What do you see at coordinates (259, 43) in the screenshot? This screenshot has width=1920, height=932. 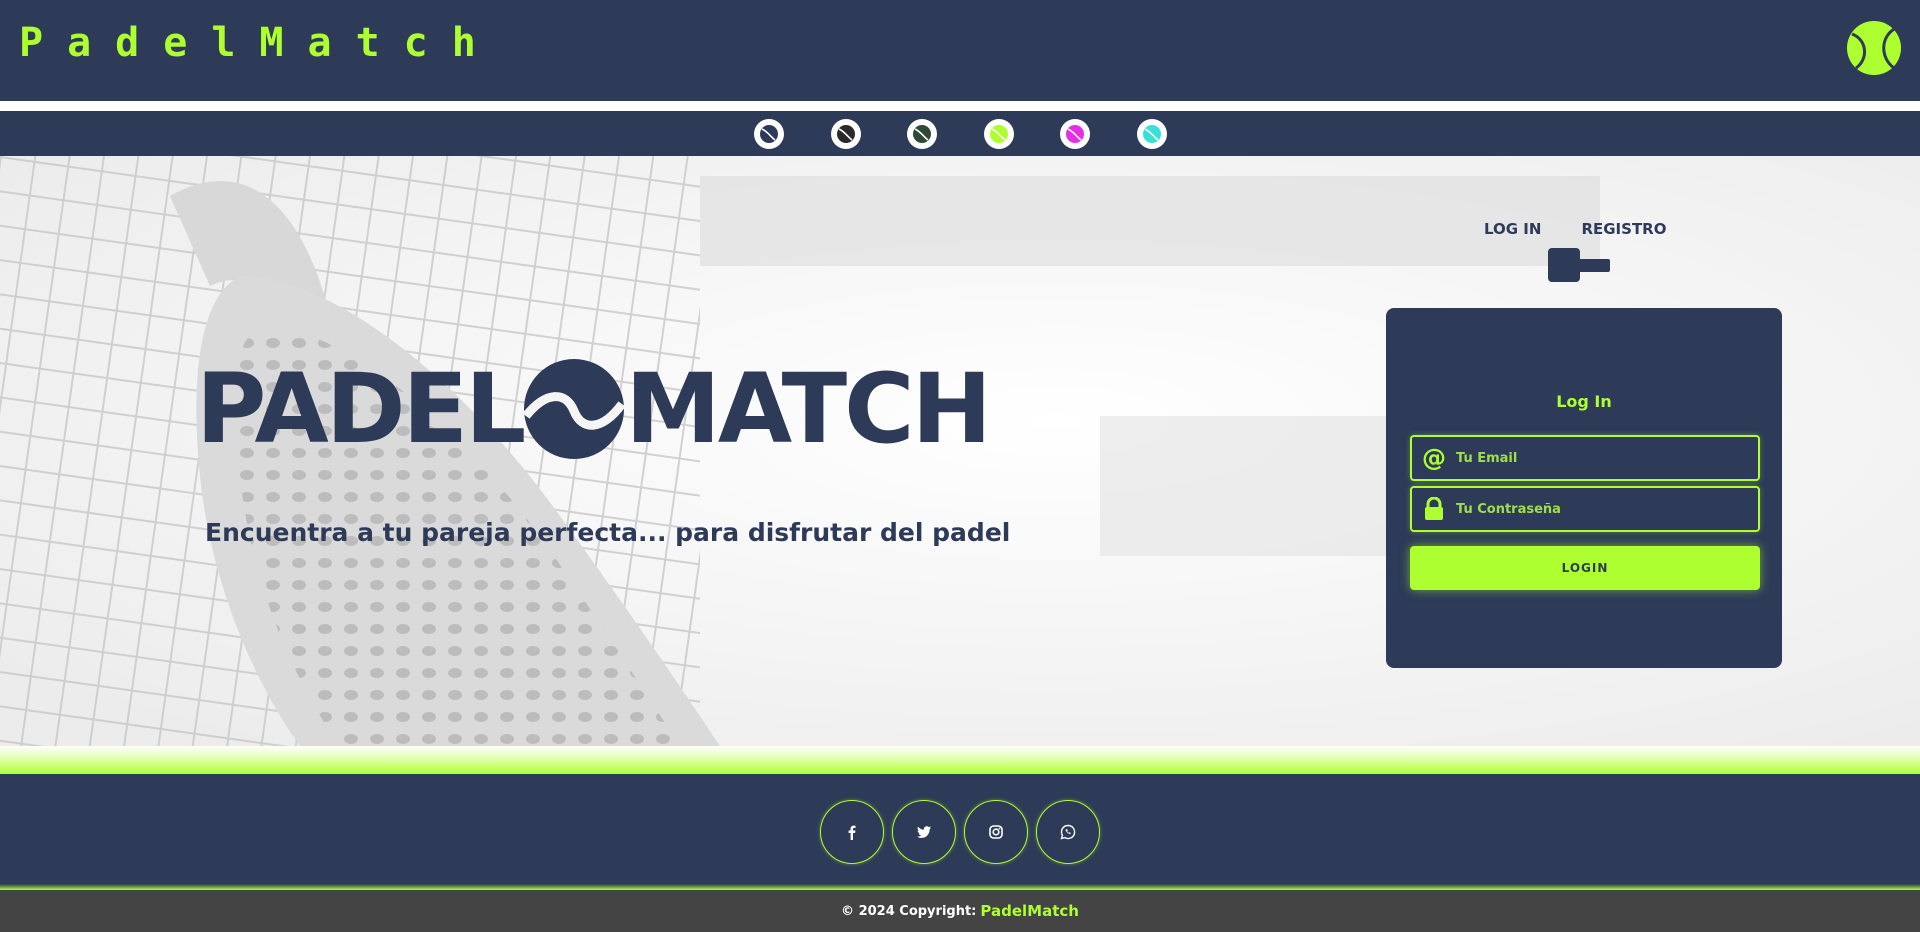 I see `brand-title: PadelMatch` at bounding box center [259, 43].